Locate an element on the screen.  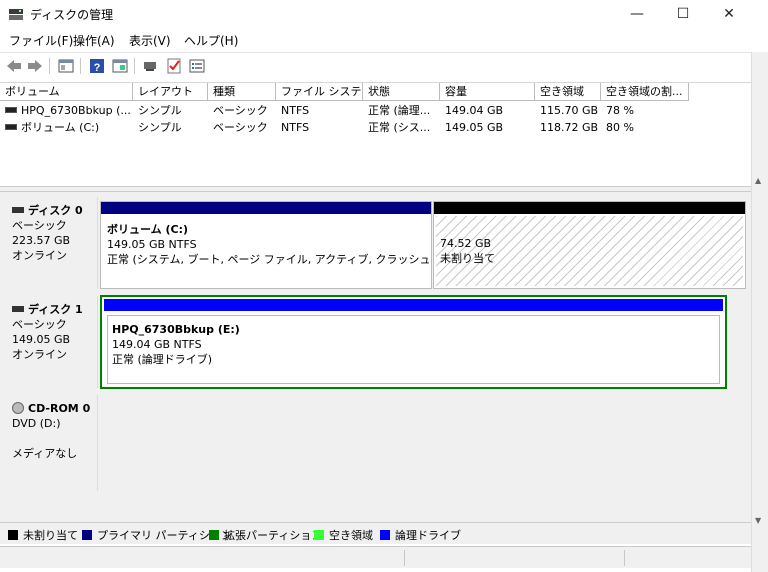
column-header-filesystem: ファイル システム is located at coordinates (319, 92).